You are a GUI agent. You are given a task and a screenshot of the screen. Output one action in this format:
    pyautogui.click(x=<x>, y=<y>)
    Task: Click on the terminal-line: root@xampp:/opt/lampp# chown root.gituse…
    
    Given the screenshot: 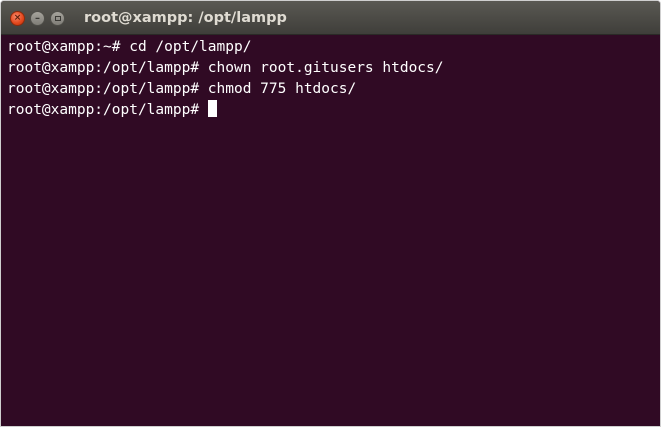 What is the action you would take?
    pyautogui.click(x=333, y=68)
    